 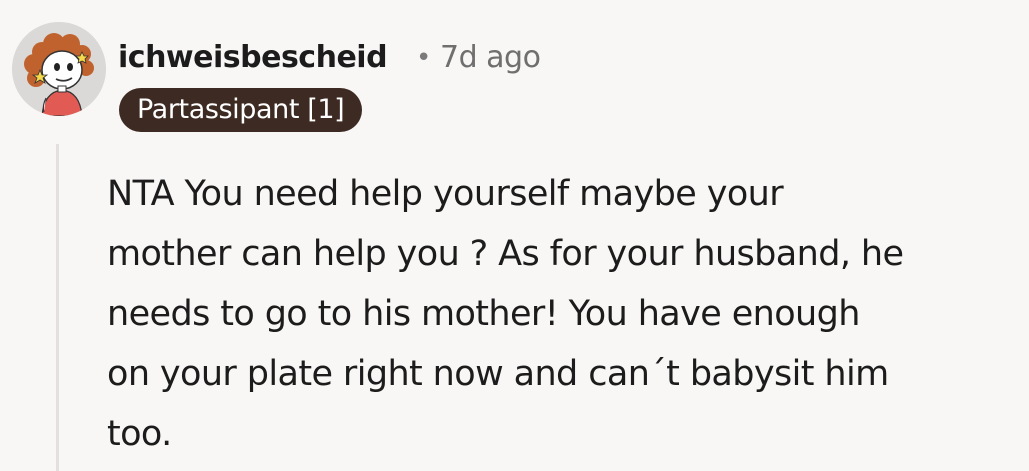 I want to click on avatar, so click(x=59, y=69).